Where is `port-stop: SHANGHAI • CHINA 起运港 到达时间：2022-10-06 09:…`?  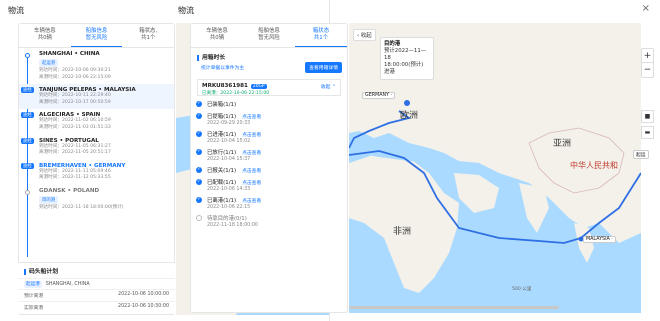 port-stop: SHANGHAI • CHINA 起运港 到达时间：2022-10-06 09:… is located at coordinates (96, 66).